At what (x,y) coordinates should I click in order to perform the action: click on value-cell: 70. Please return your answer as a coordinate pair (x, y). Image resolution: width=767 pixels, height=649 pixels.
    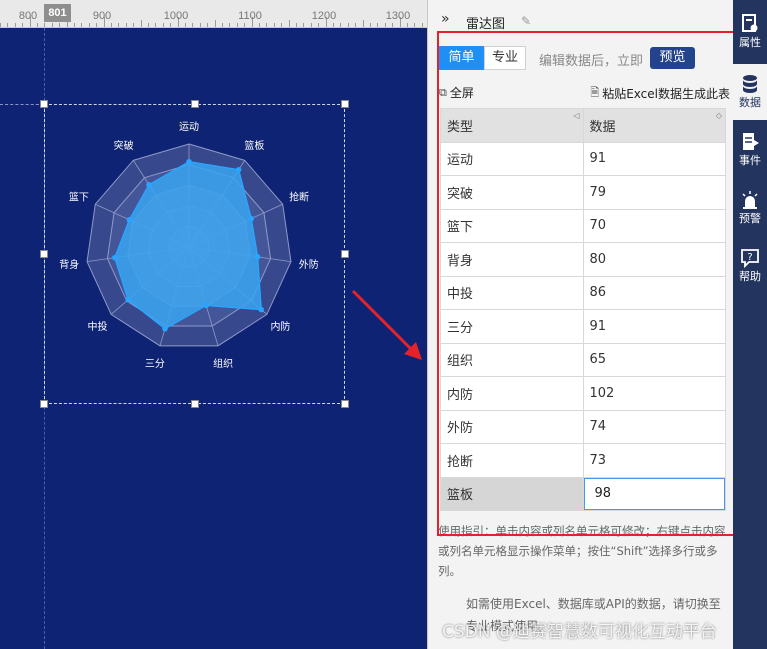
    Looking at the image, I should click on (654, 225).